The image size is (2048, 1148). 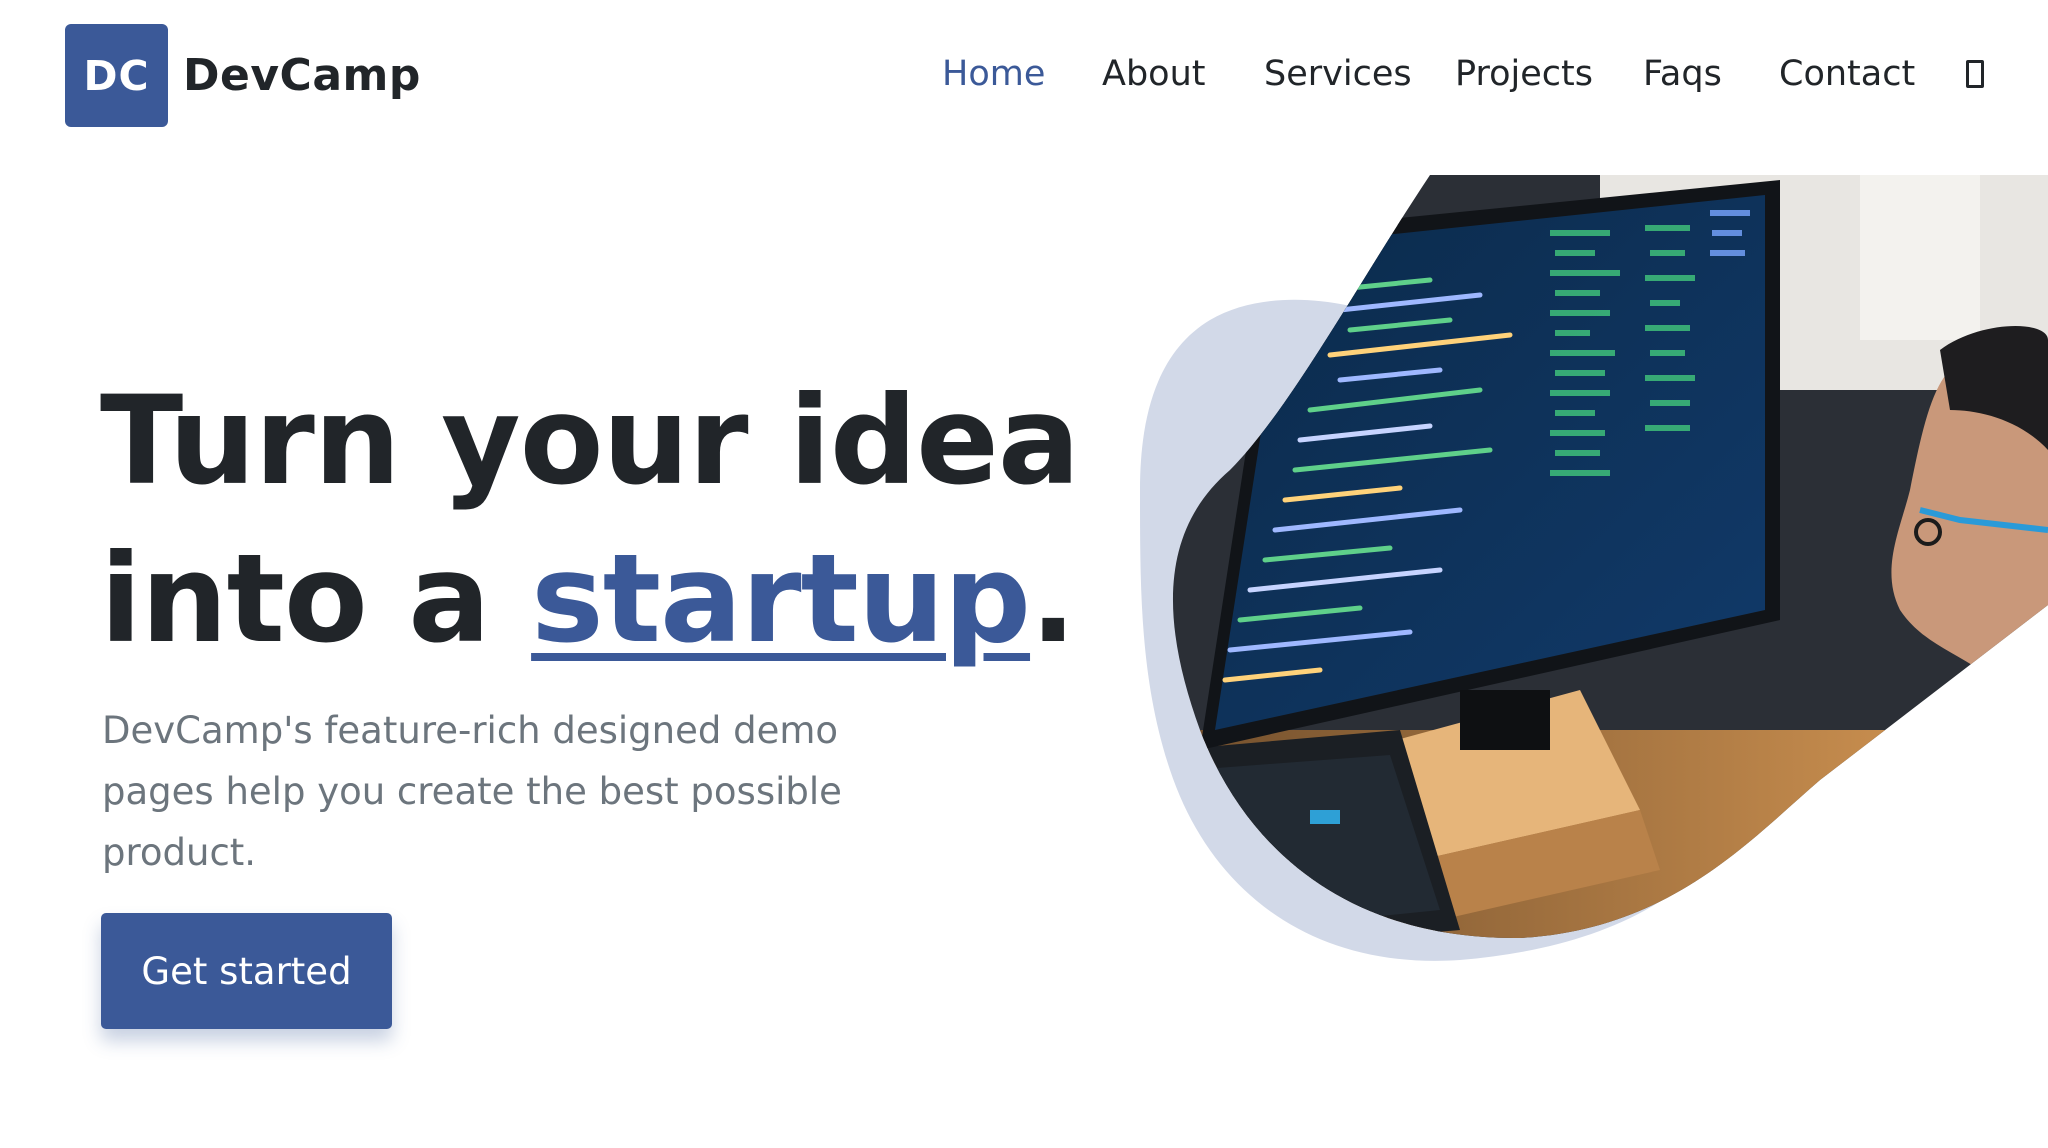 What do you see at coordinates (1975, 74) in the screenshot?
I see `theme-toggle-icon` at bounding box center [1975, 74].